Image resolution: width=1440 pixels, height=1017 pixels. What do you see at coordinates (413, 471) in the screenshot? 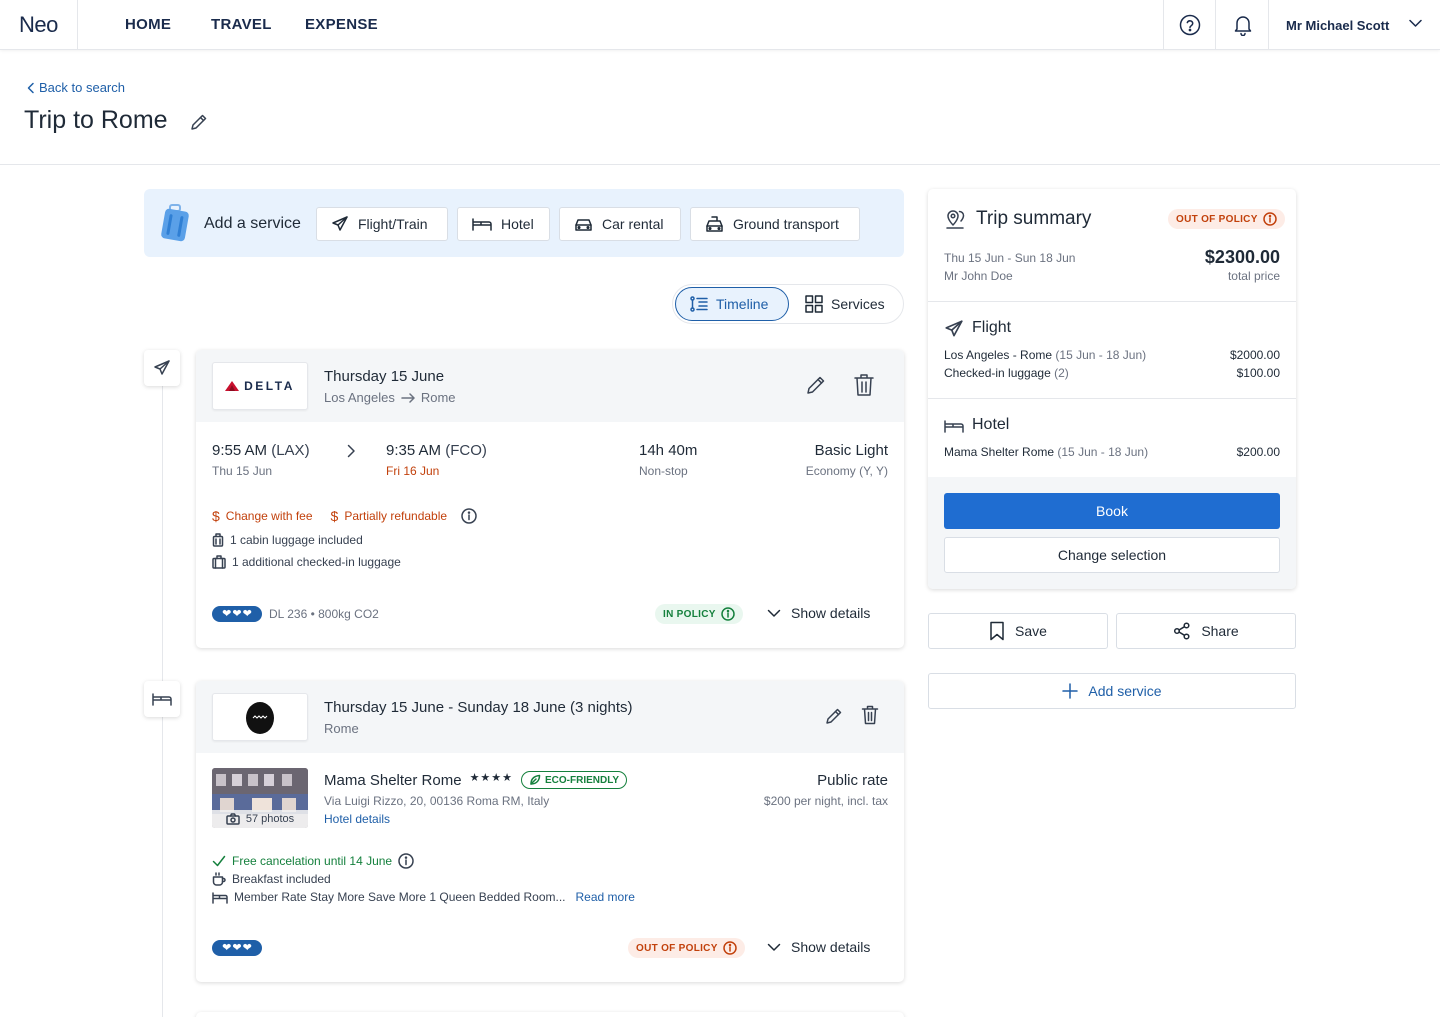
I see `arrival-date: Fri 16 Jun` at bounding box center [413, 471].